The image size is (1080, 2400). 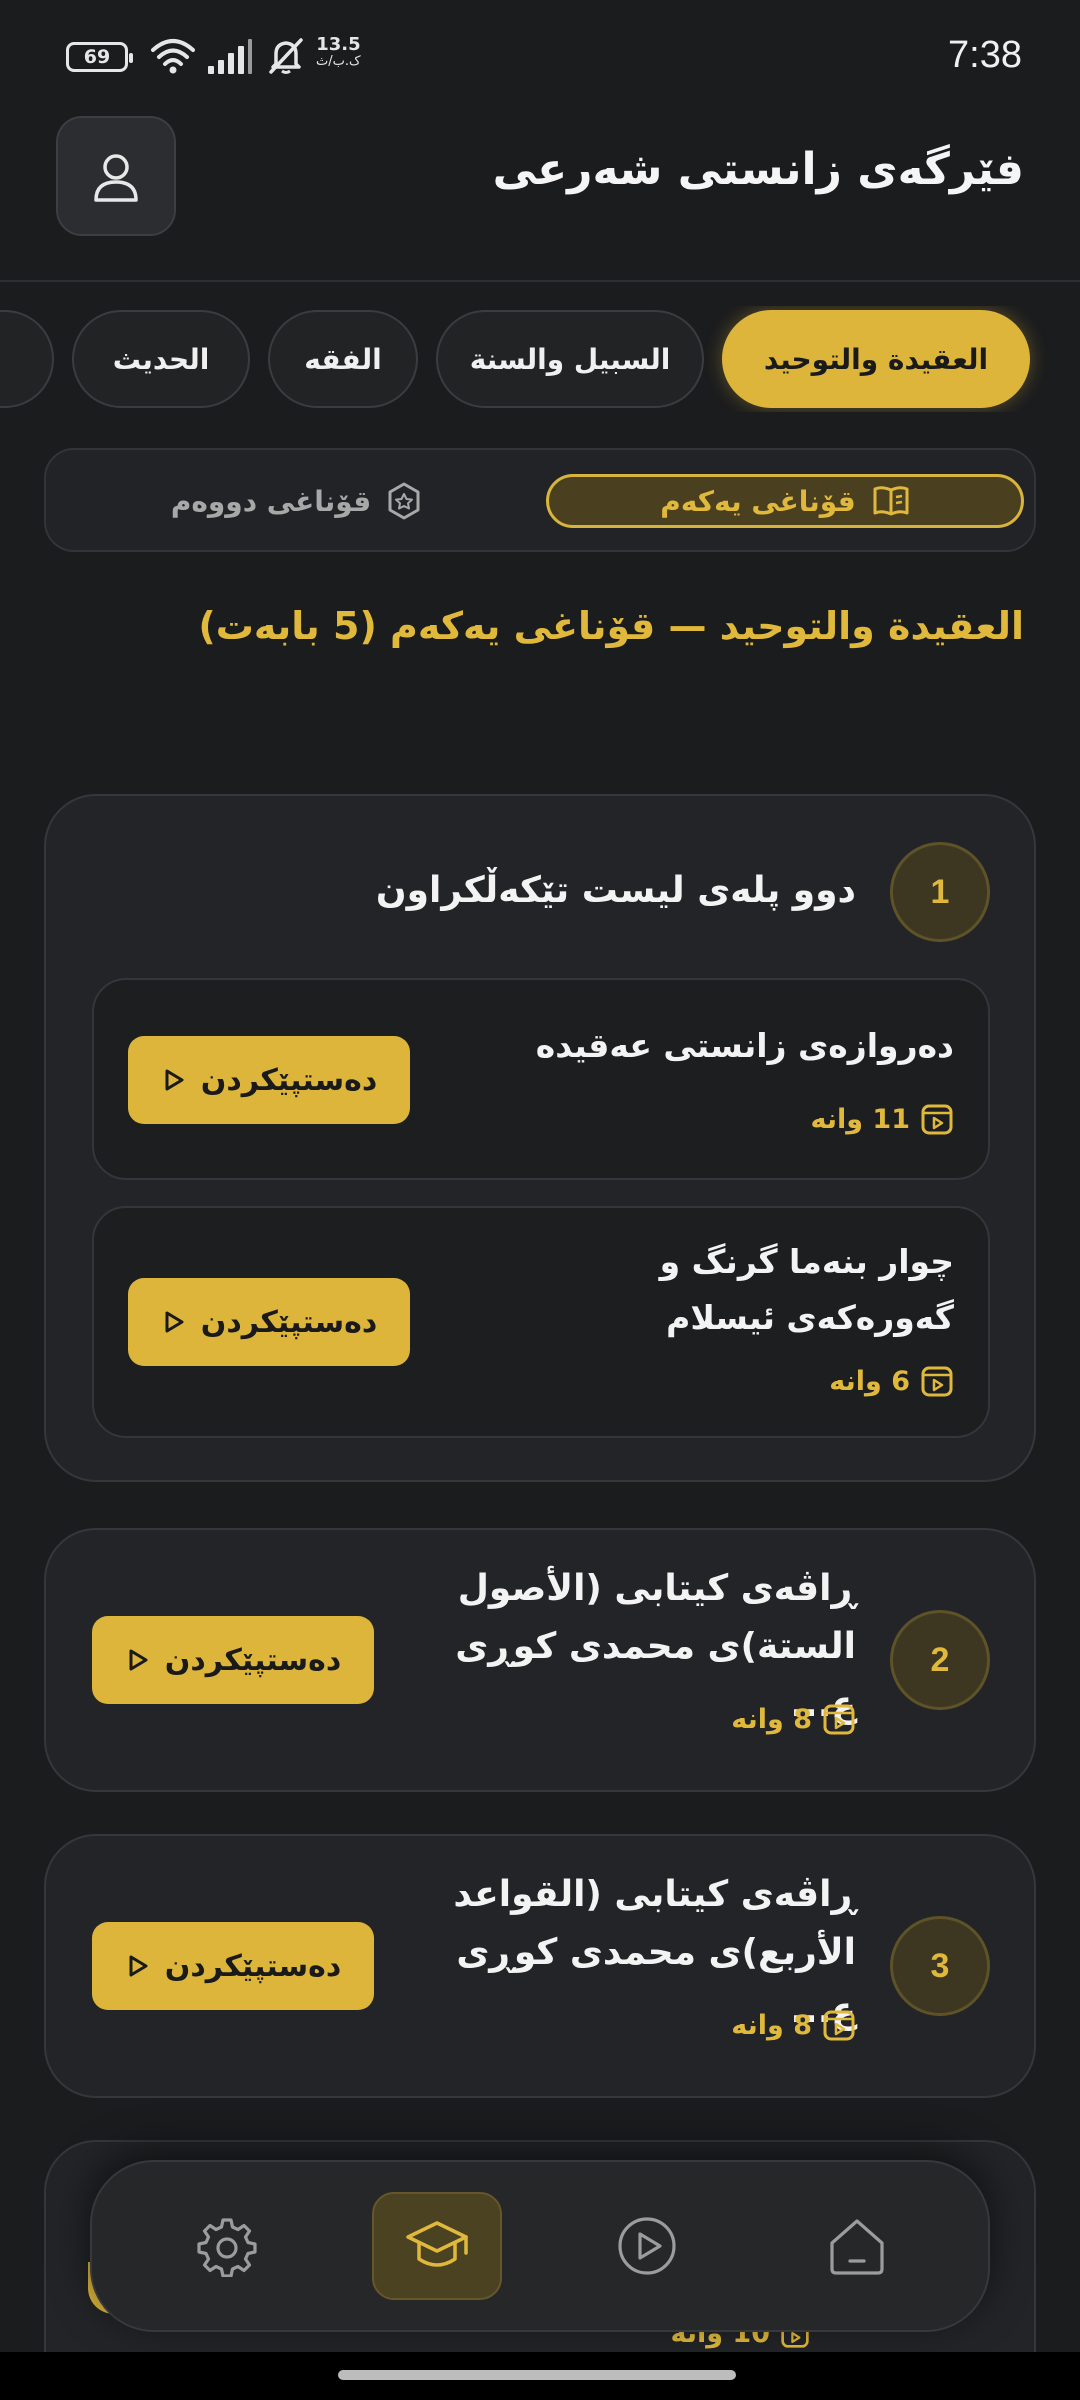 I want to click on graduation-cap-icon, so click(x=437, y=2244).